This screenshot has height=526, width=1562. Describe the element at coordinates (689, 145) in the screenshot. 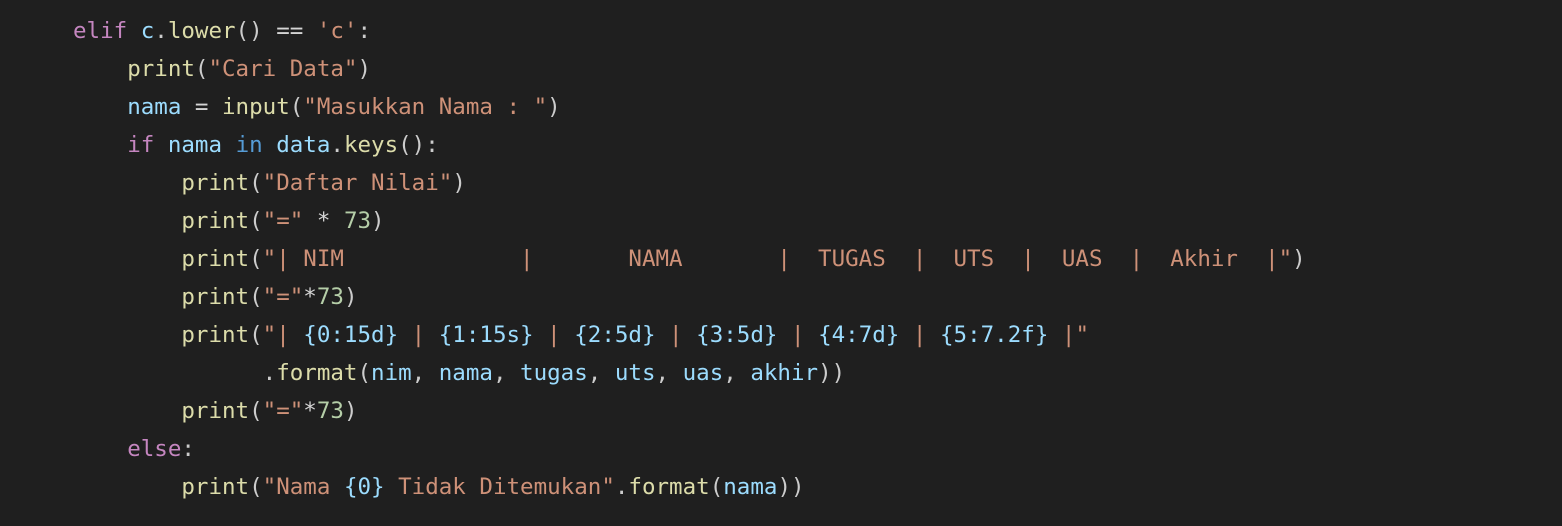

I see `code-line: if nama in data.keys():` at that location.